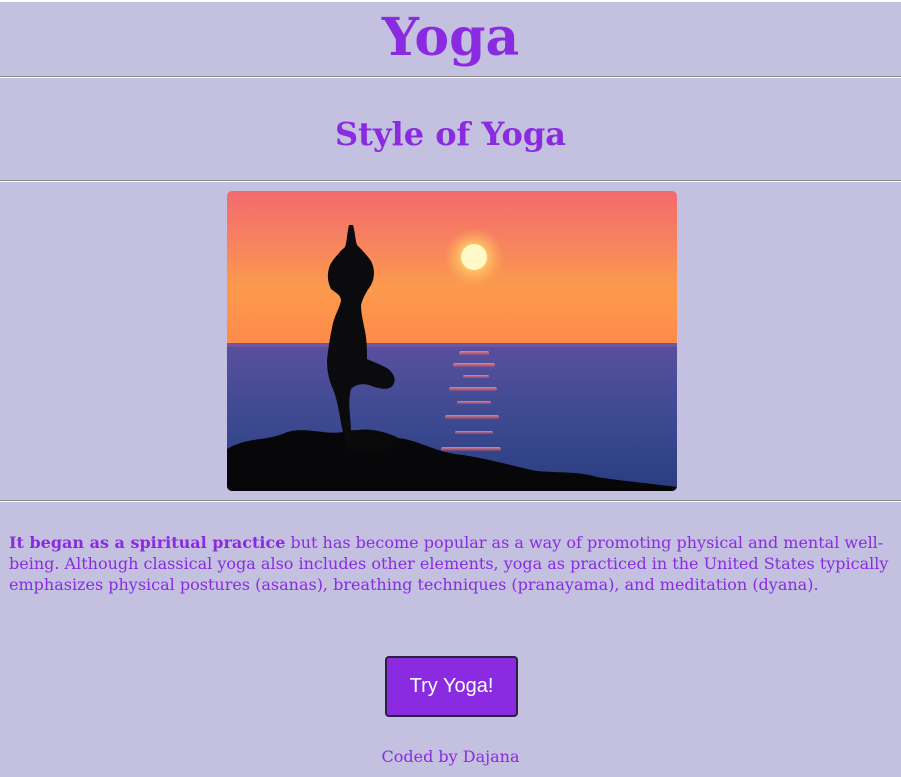  What do you see at coordinates (450, 134) in the screenshot?
I see `page-subtitle: Style of Yoga` at bounding box center [450, 134].